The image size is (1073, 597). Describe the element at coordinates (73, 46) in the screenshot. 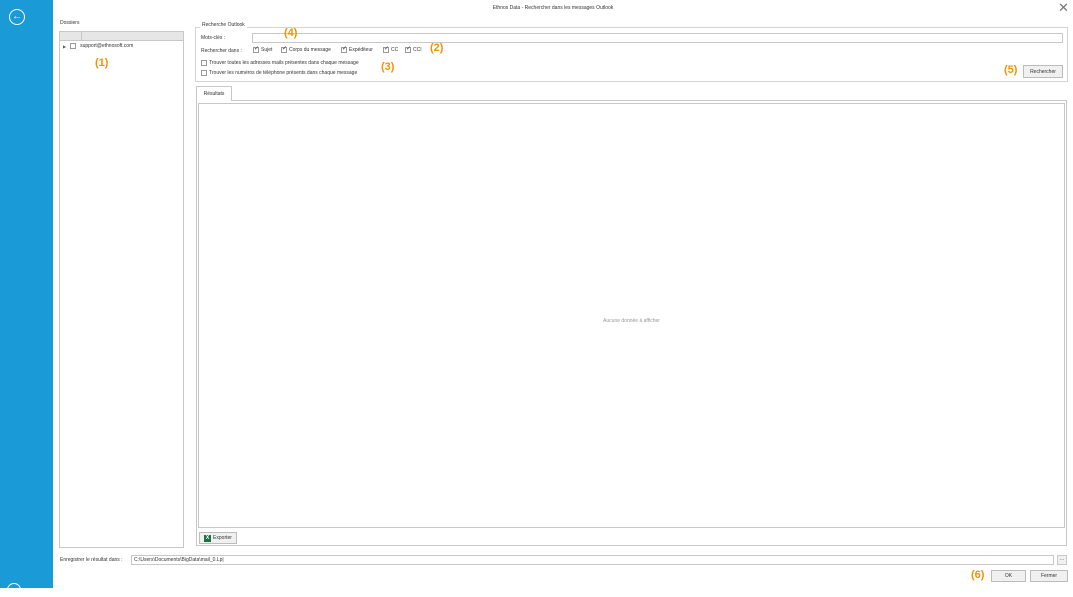

I see `folder-checkbox` at that location.